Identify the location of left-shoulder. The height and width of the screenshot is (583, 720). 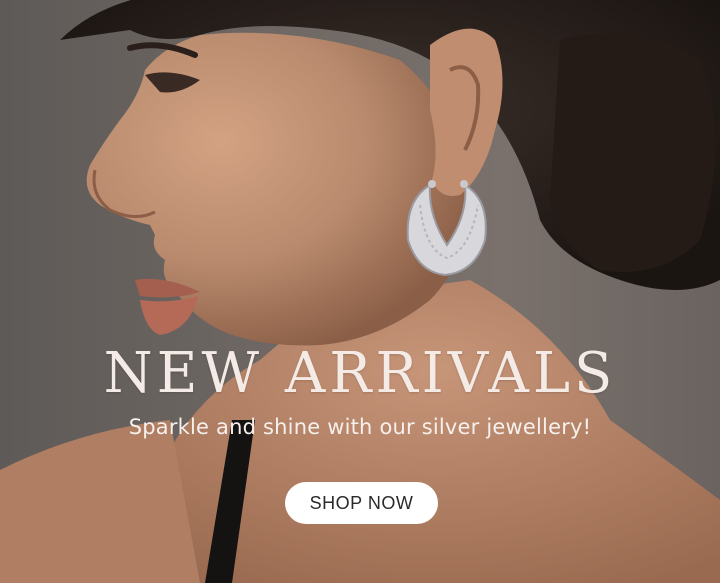
(100, 501).